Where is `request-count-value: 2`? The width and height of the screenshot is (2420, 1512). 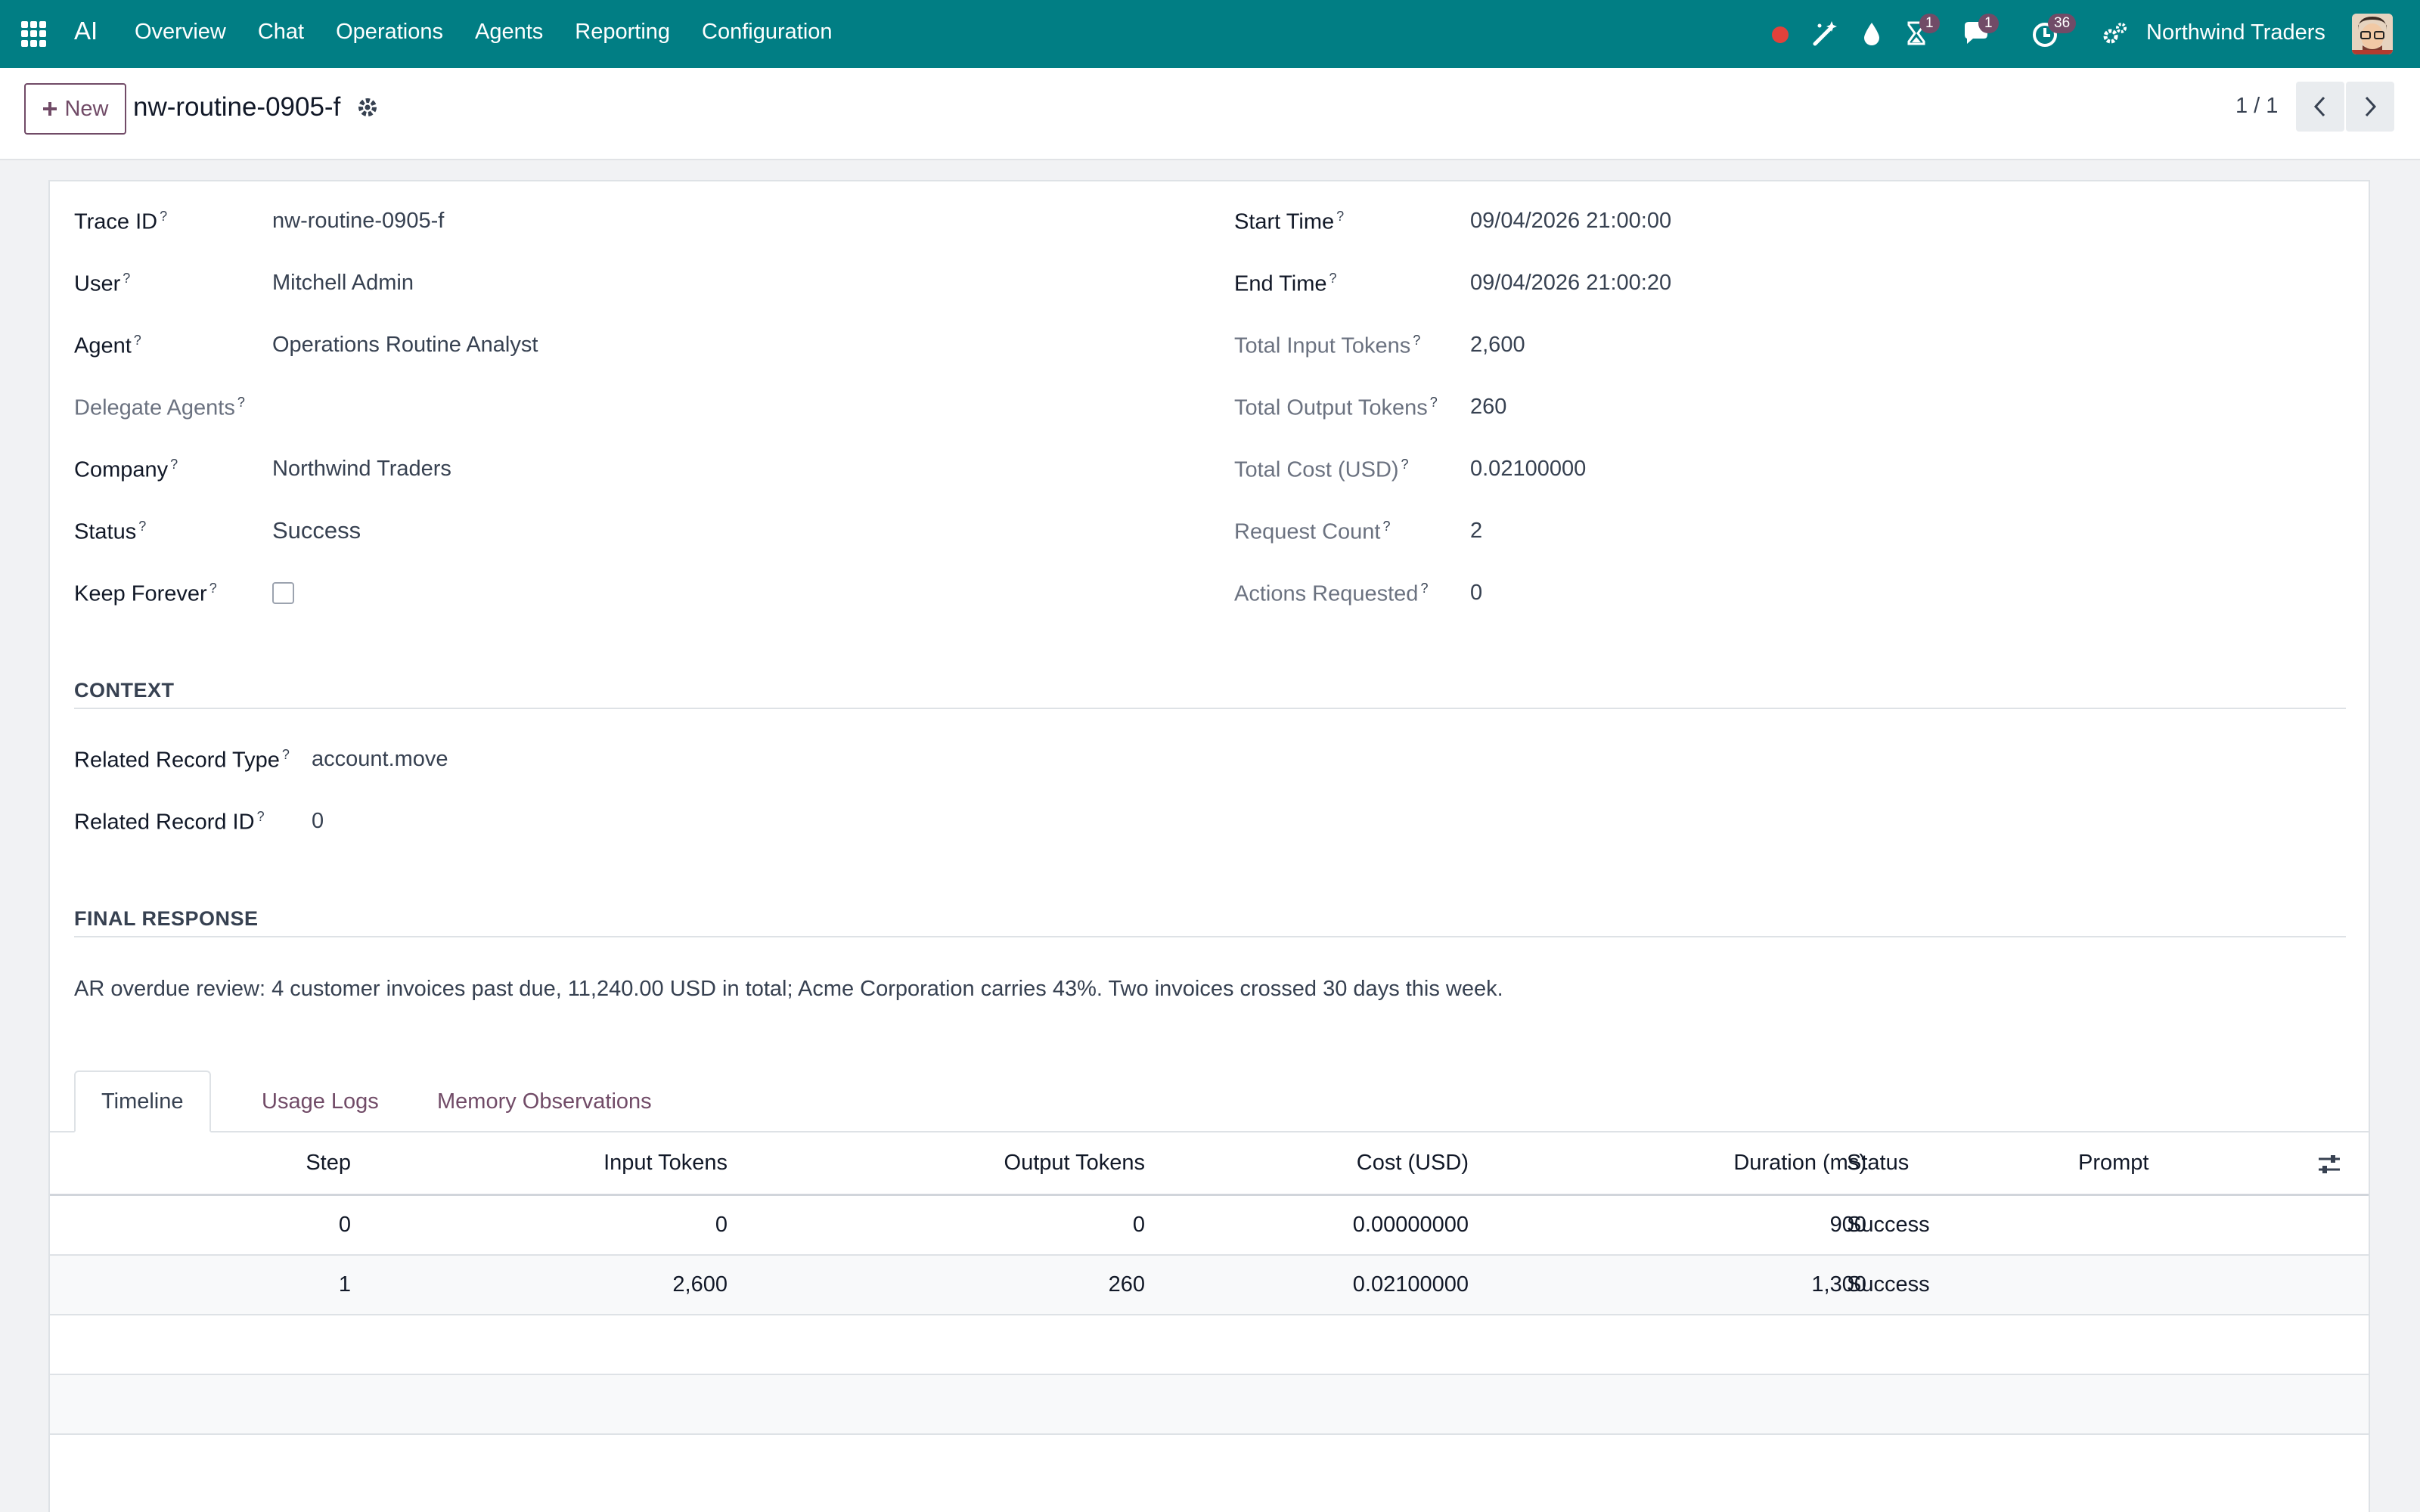 request-count-value: 2 is located at coordinates (1476, 531).